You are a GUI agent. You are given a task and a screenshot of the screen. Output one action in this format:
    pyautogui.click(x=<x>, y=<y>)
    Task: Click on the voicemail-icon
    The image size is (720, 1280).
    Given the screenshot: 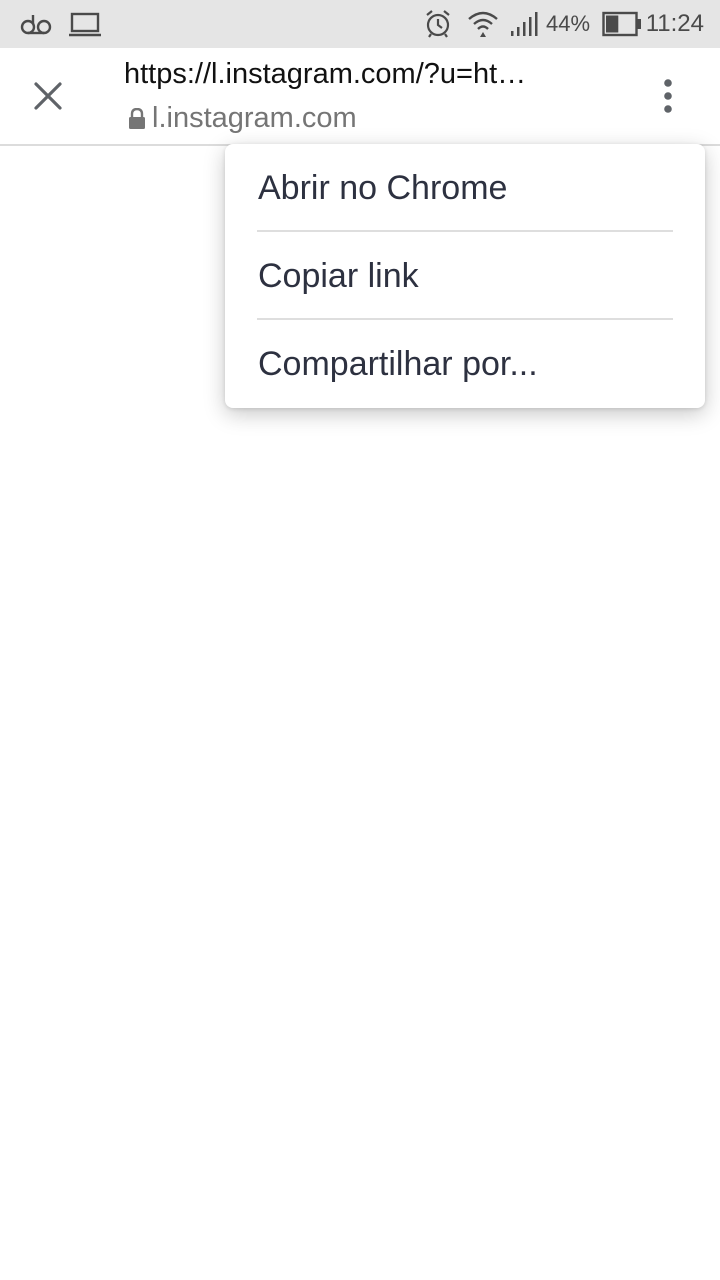 What is the action you would take?
    pyautogui.click(x=36, y=24)
    